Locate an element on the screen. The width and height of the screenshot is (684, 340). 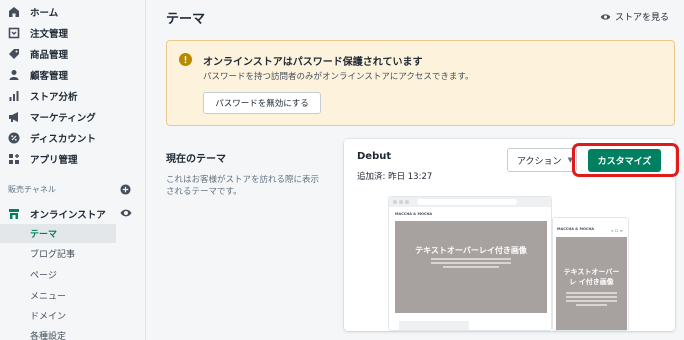
preview-hero-text: テキストオーバーレイ付き画像 is located at coordinates (471, 250).